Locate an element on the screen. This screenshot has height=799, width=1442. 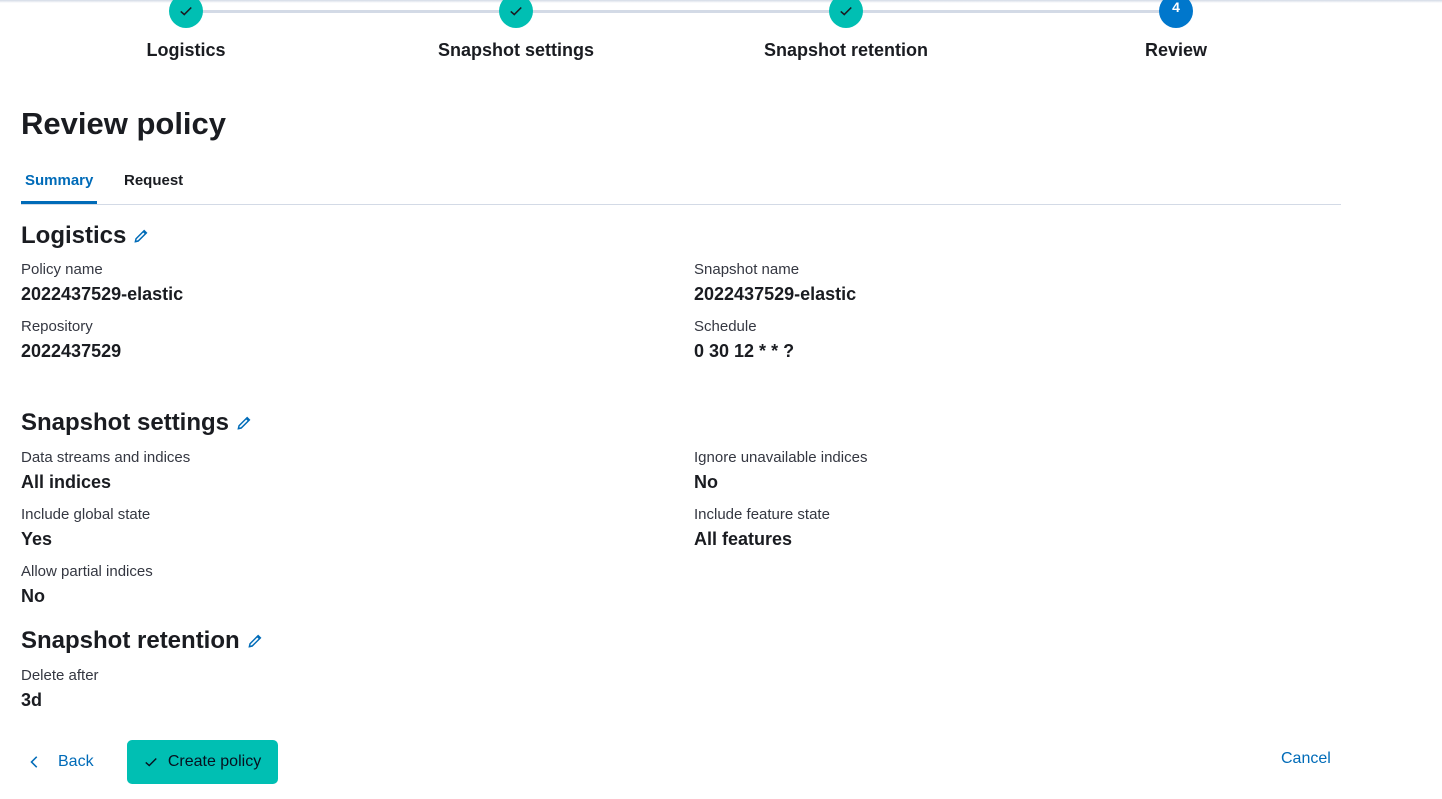
field-include-global-state: Include global state Yes is located at coordinates (85, 528).